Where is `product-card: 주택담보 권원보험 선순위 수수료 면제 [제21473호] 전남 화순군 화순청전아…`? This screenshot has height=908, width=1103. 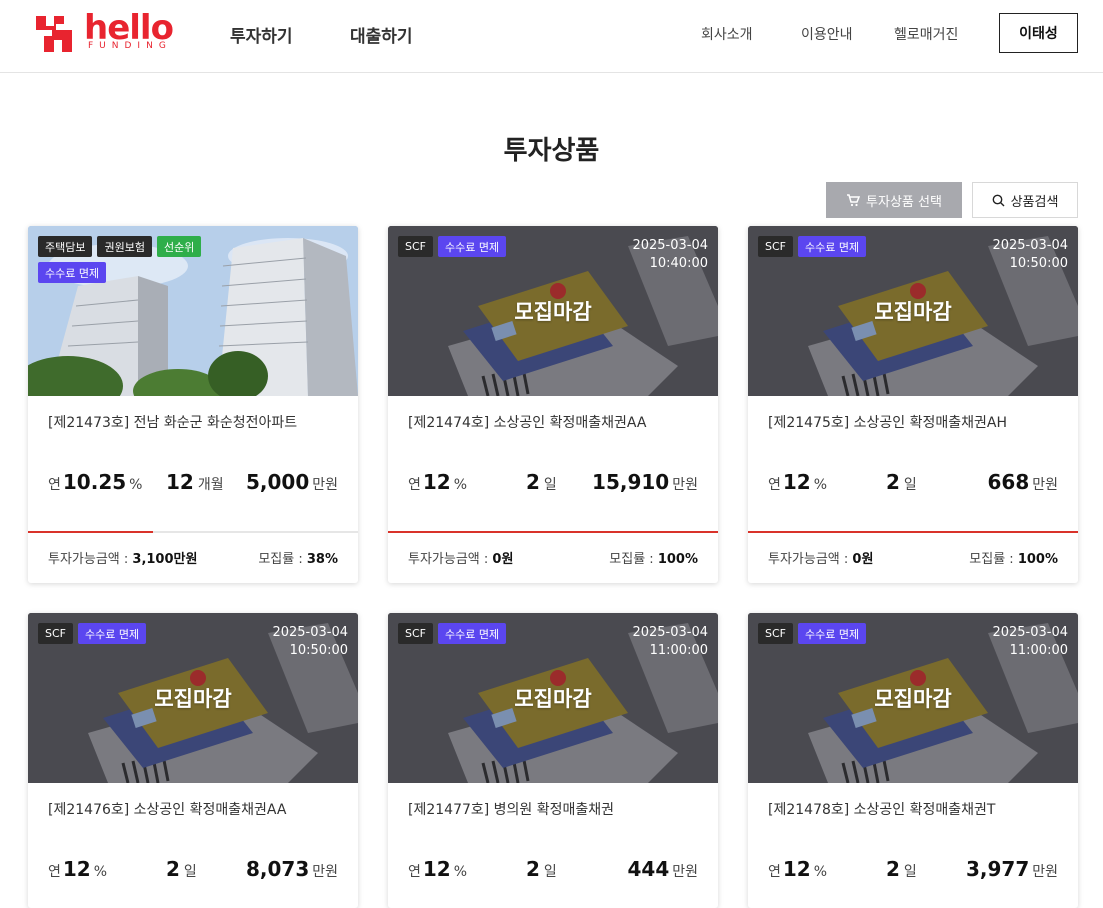 product-card: 주택담보 권원보험 선순위 수수료 면제 [제21473호] 전남 화순군 화순청전아… is located at coordinates (193, 404).